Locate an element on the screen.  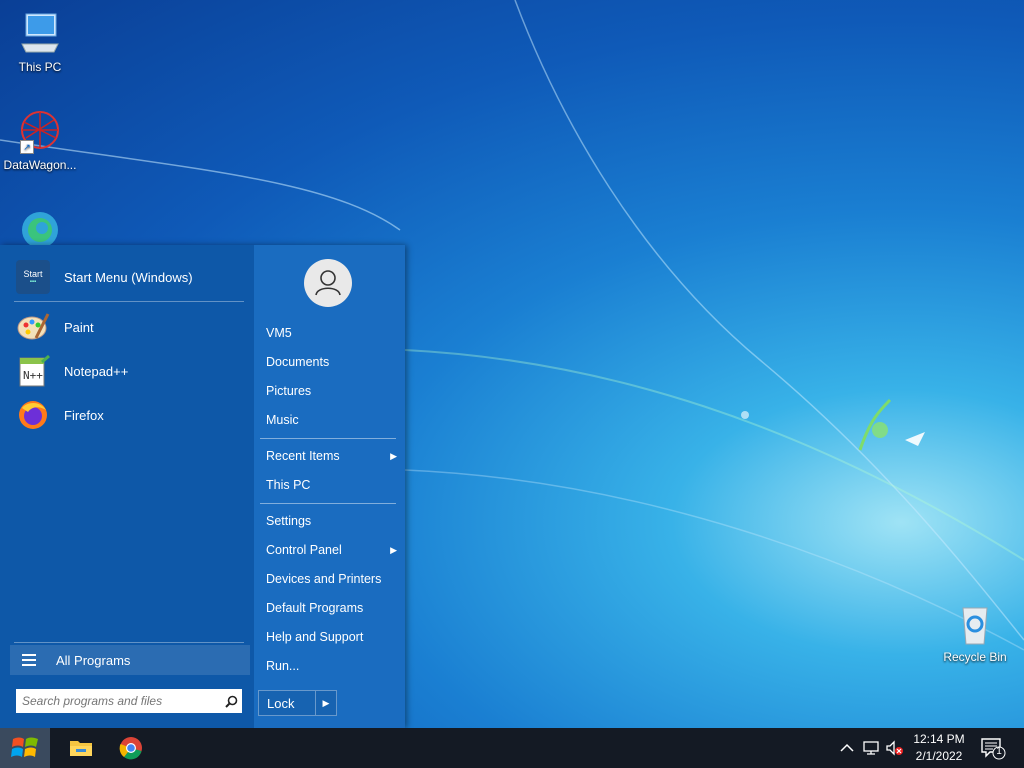
search-input is located at coordinates (118, 701).